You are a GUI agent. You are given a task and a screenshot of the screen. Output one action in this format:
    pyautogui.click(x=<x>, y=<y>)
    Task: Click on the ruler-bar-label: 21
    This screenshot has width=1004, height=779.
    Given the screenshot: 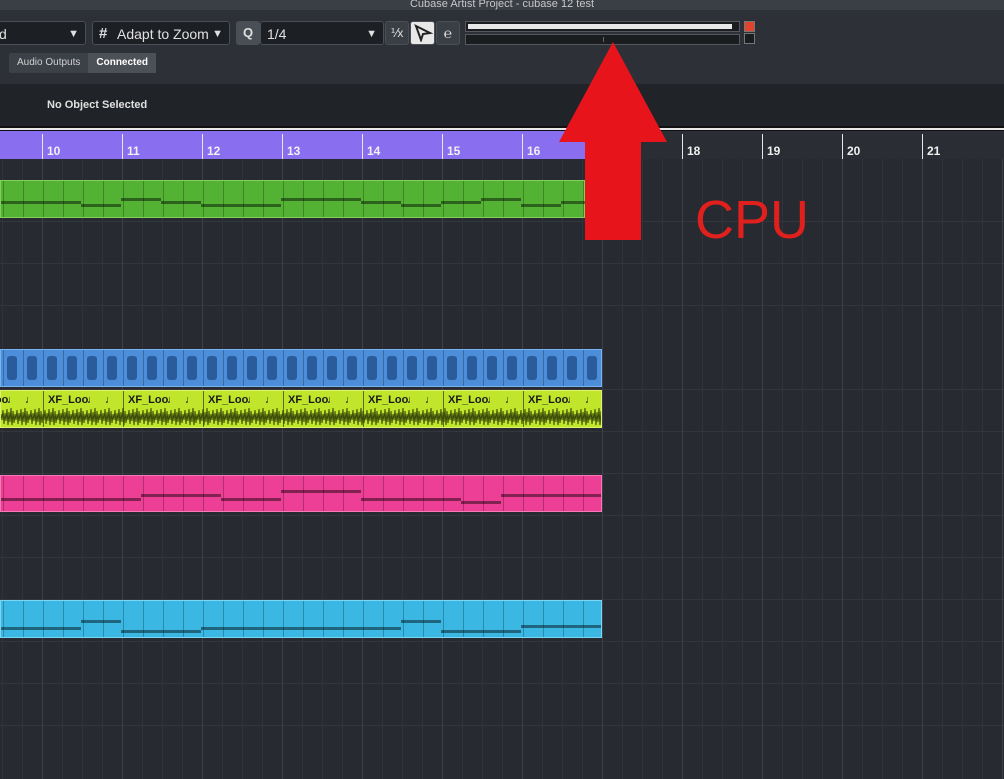 What is the action you would take?
    pyautogui.click(x=934, y=151)
    